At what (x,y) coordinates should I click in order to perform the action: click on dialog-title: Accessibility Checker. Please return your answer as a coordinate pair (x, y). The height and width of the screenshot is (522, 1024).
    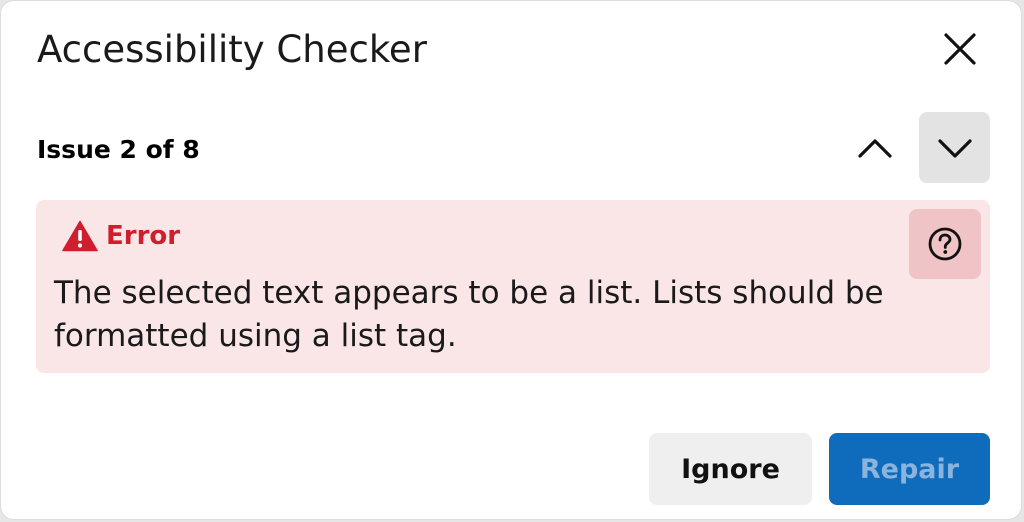
    Looking at the image, I should click on (232, 49).